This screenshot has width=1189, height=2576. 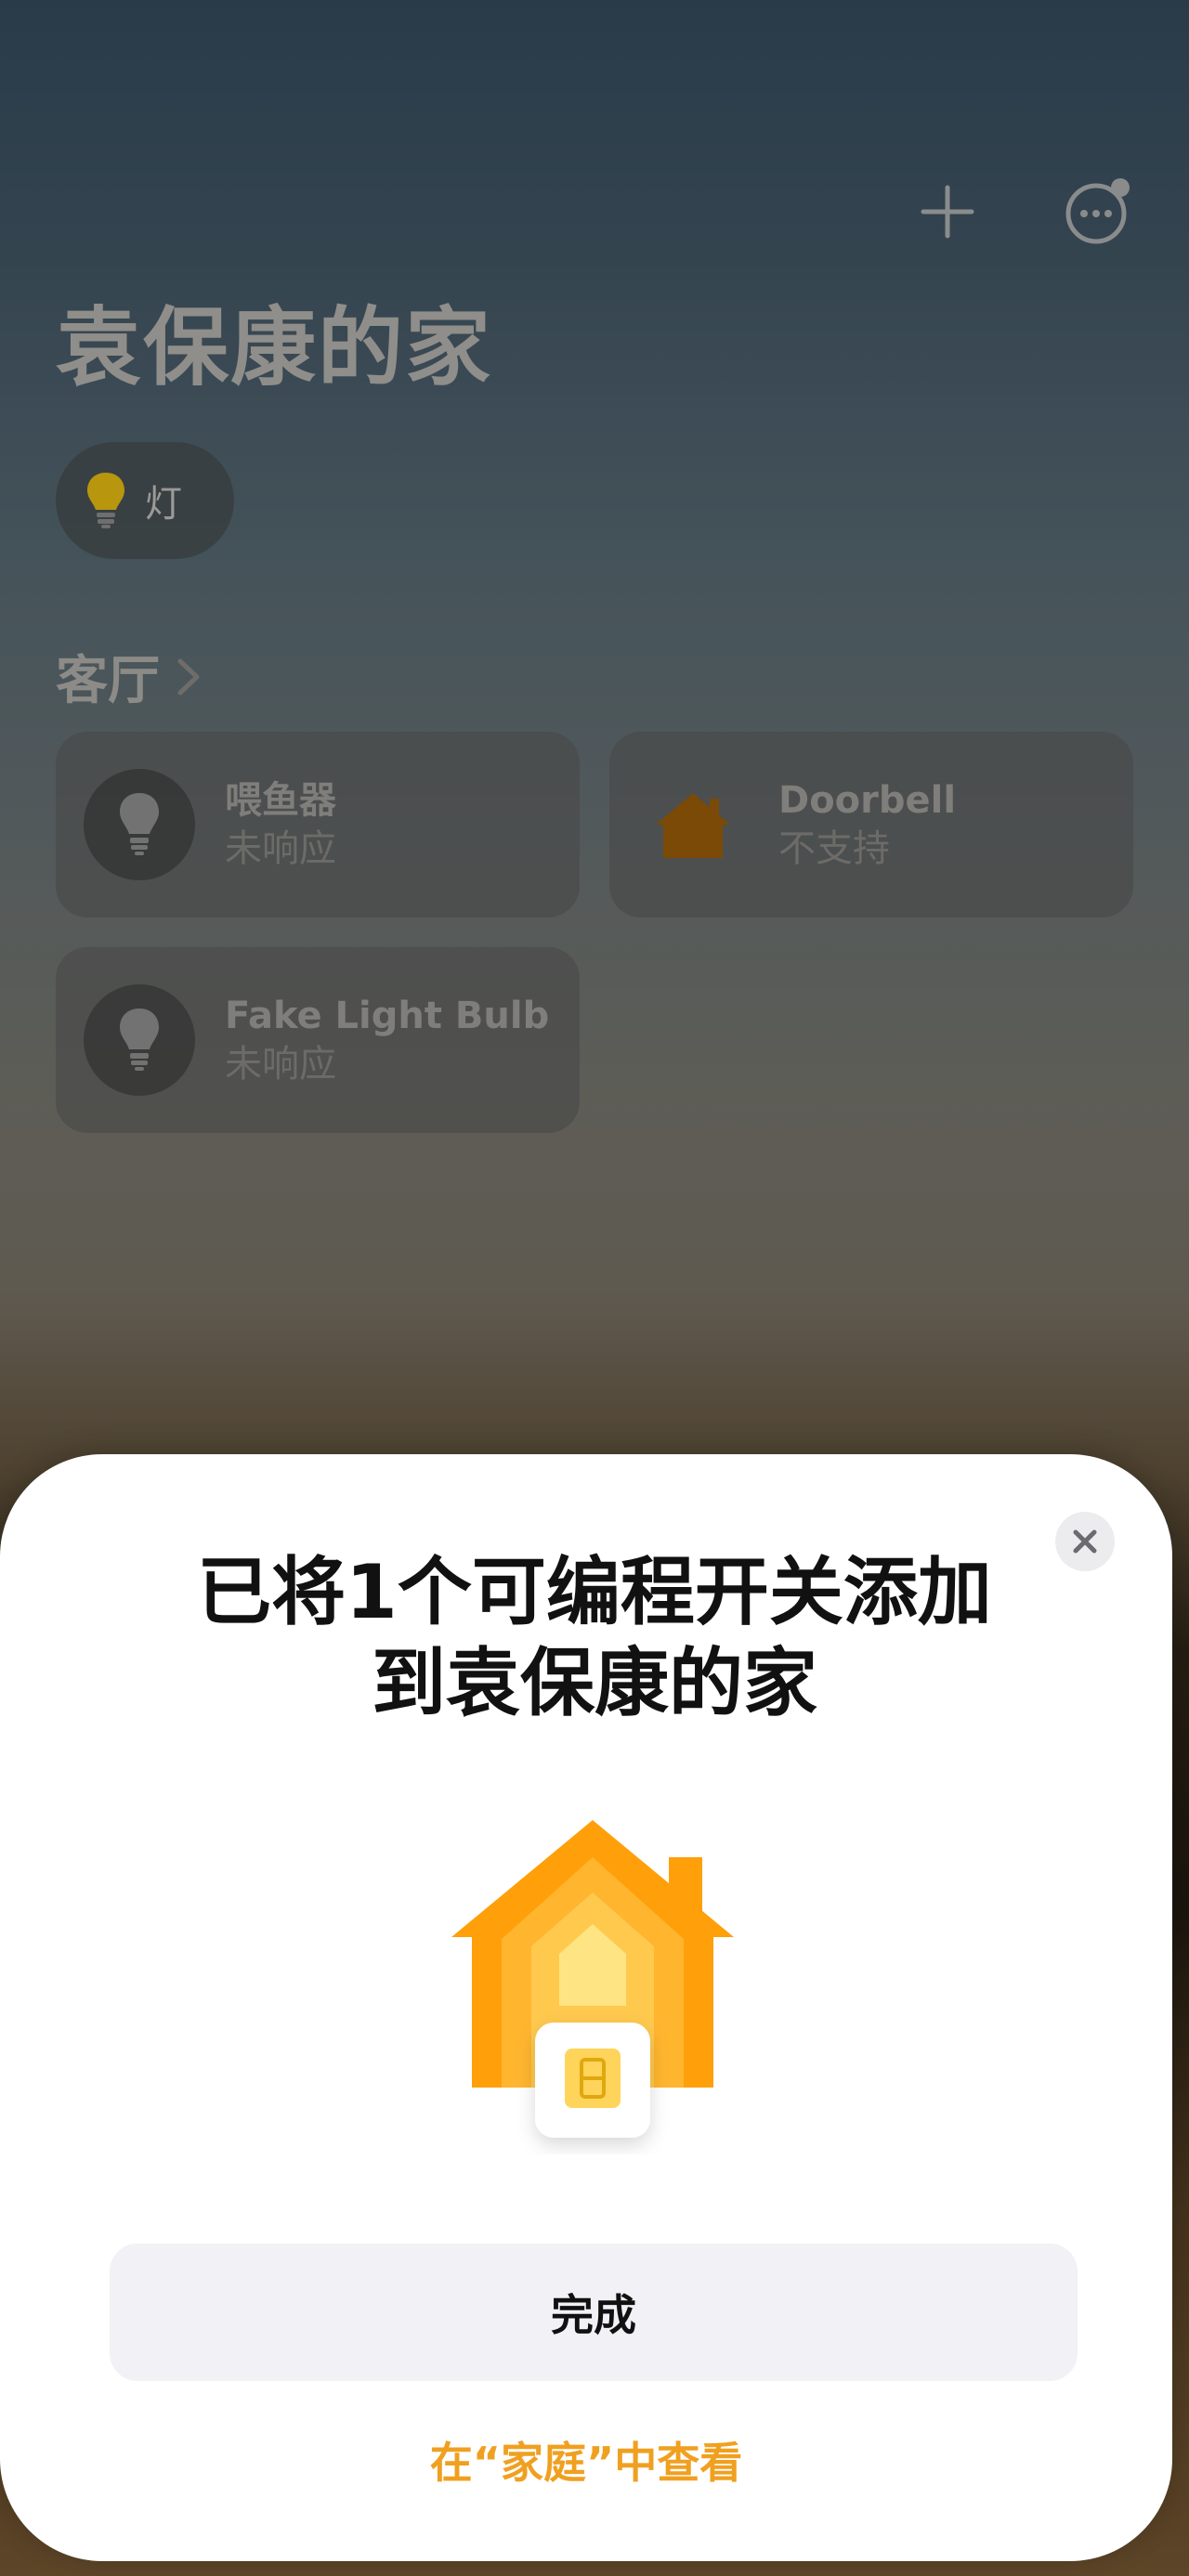 I want to click on sheet-title-line-1: 已将1个可编程开关添加, so click(x=594, y=1592).